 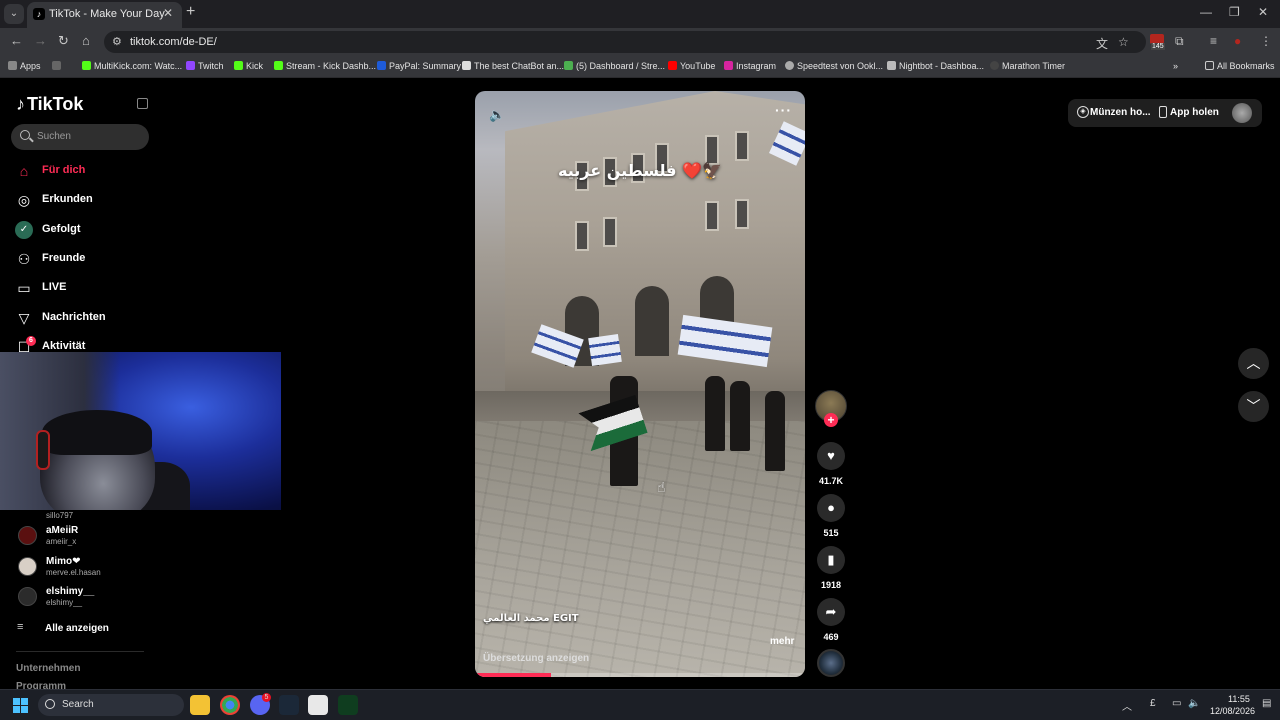 I want to click on more-options-icon: ···, so click(x=783, y=110).